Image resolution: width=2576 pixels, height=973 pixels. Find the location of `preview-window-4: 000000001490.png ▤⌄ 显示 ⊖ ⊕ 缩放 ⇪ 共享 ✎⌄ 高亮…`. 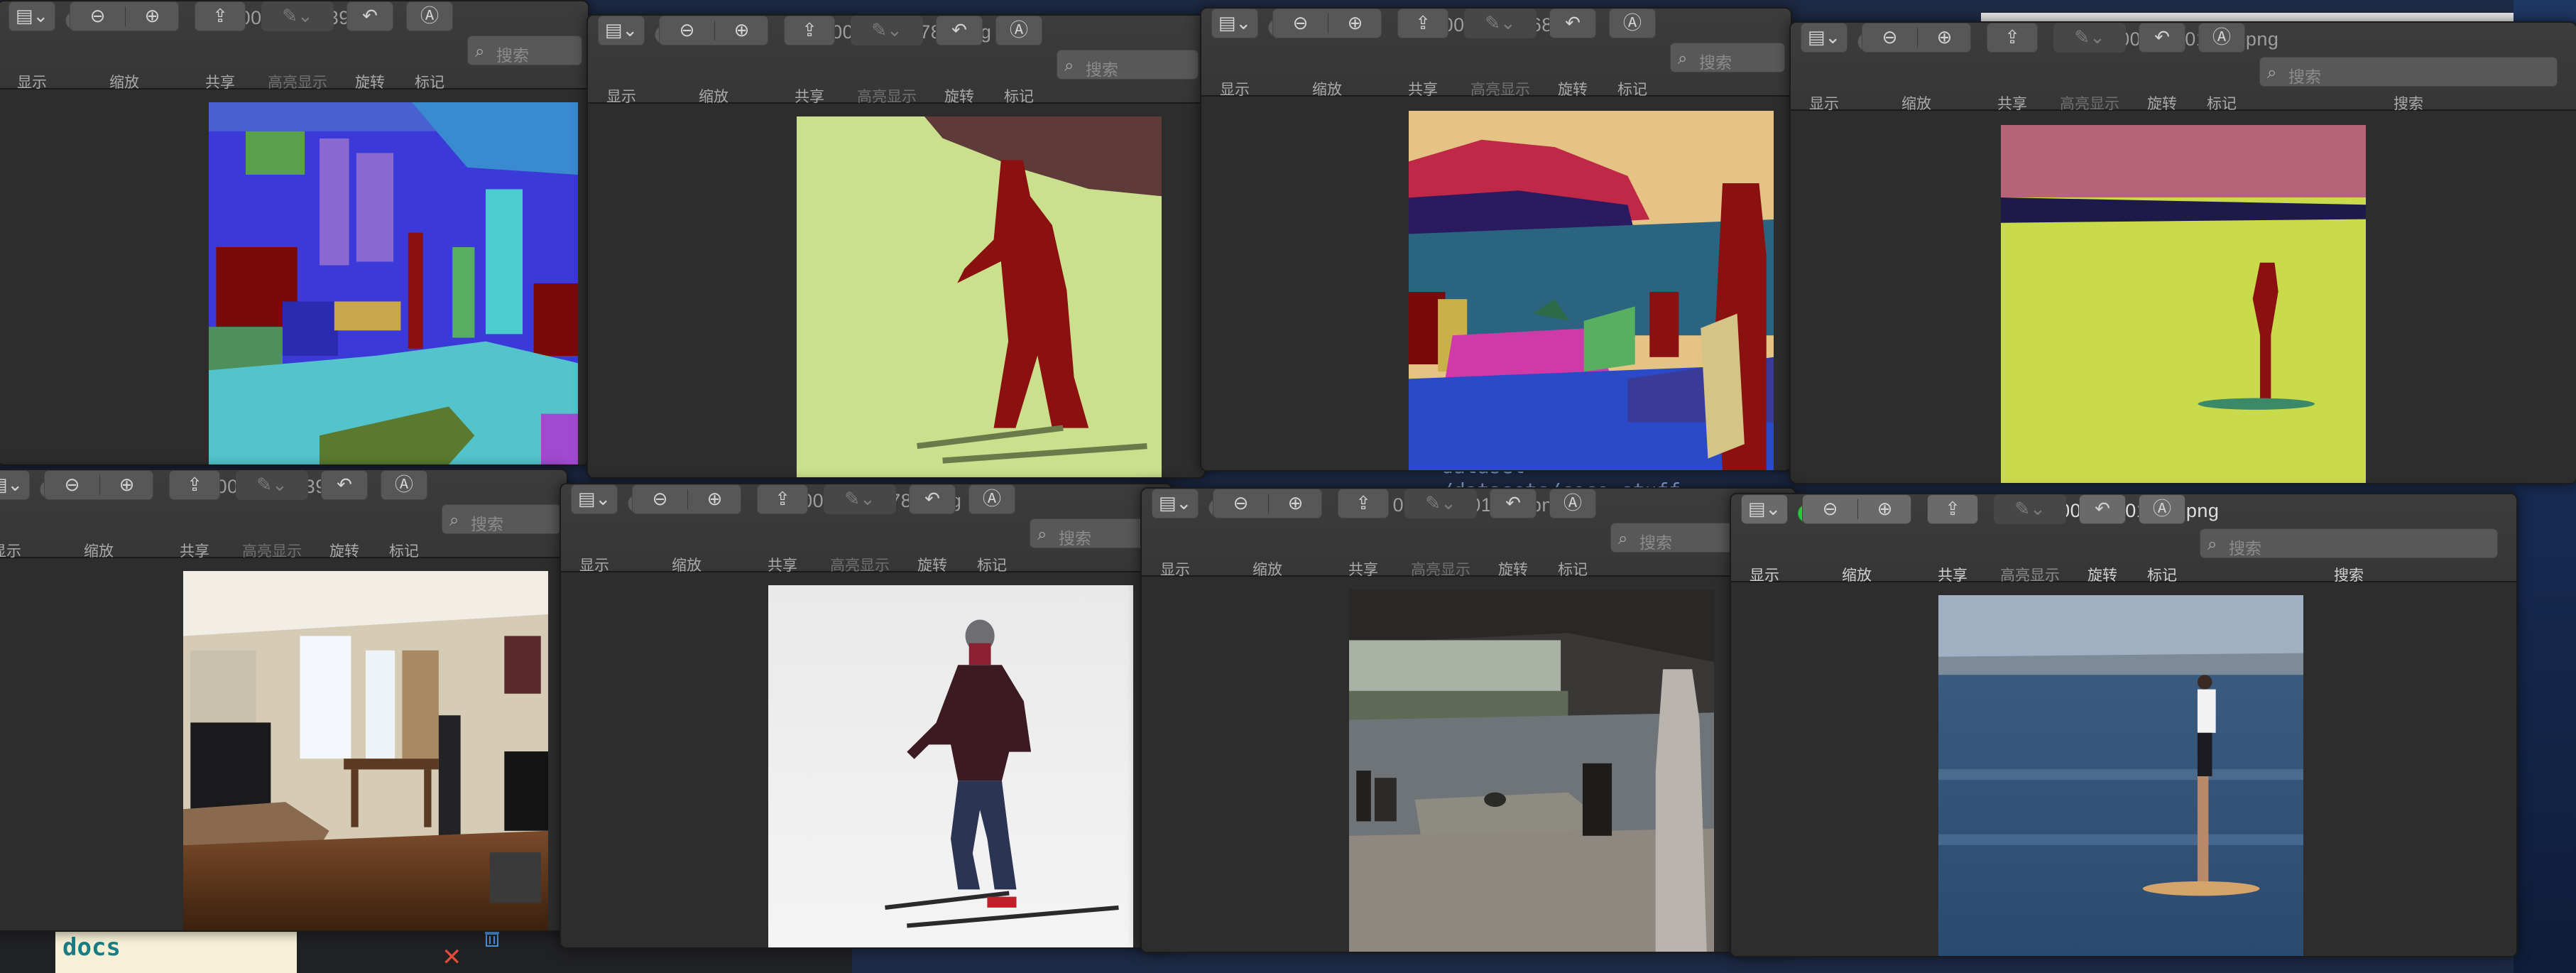

preview-window-4: 000000001490.png ▤⌄ 显示 ⊖ ⊕ 缩放 ⇪ 共享 ✎⌄ 高亮… is located at coordinates (2182, 253).